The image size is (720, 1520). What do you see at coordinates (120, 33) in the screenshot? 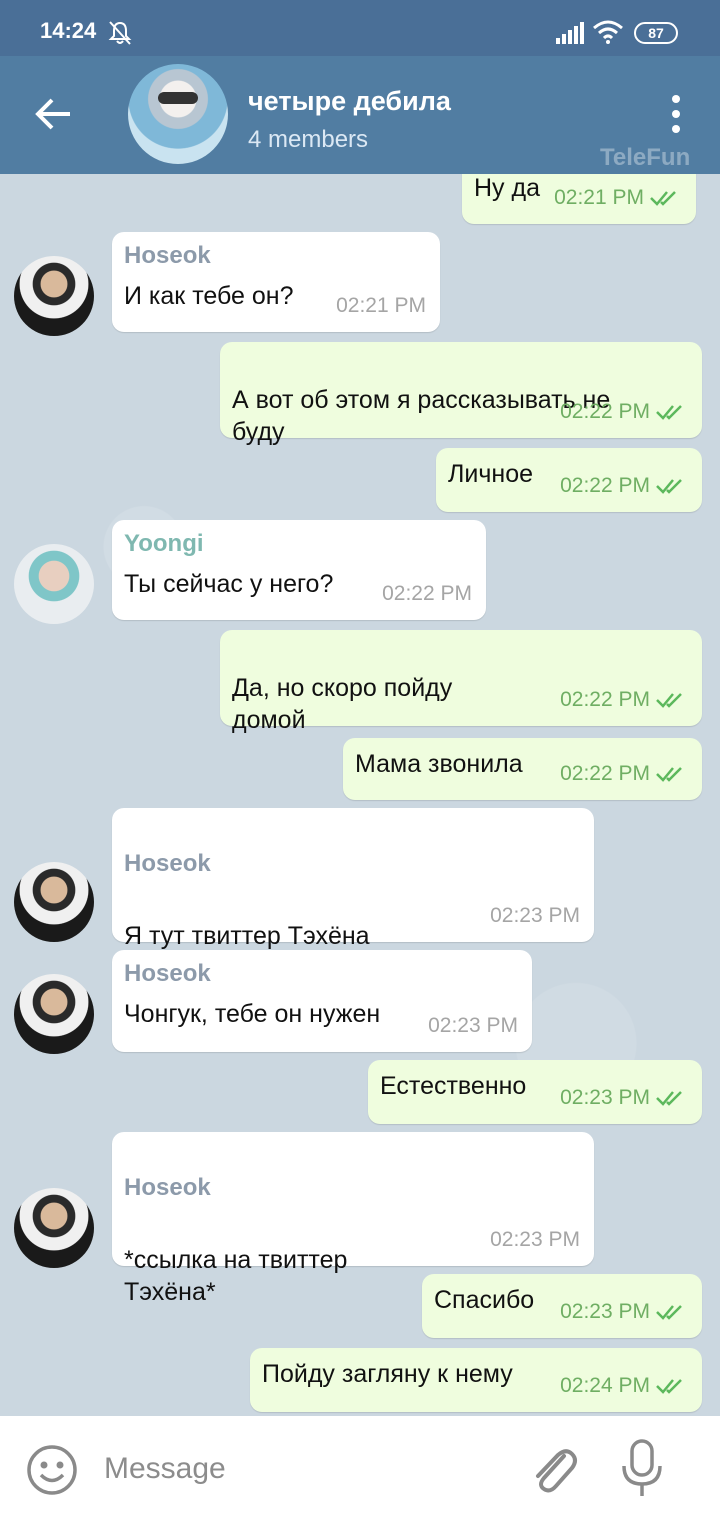
I see `notifications-muted-icon` at bounding box center [120, 33].